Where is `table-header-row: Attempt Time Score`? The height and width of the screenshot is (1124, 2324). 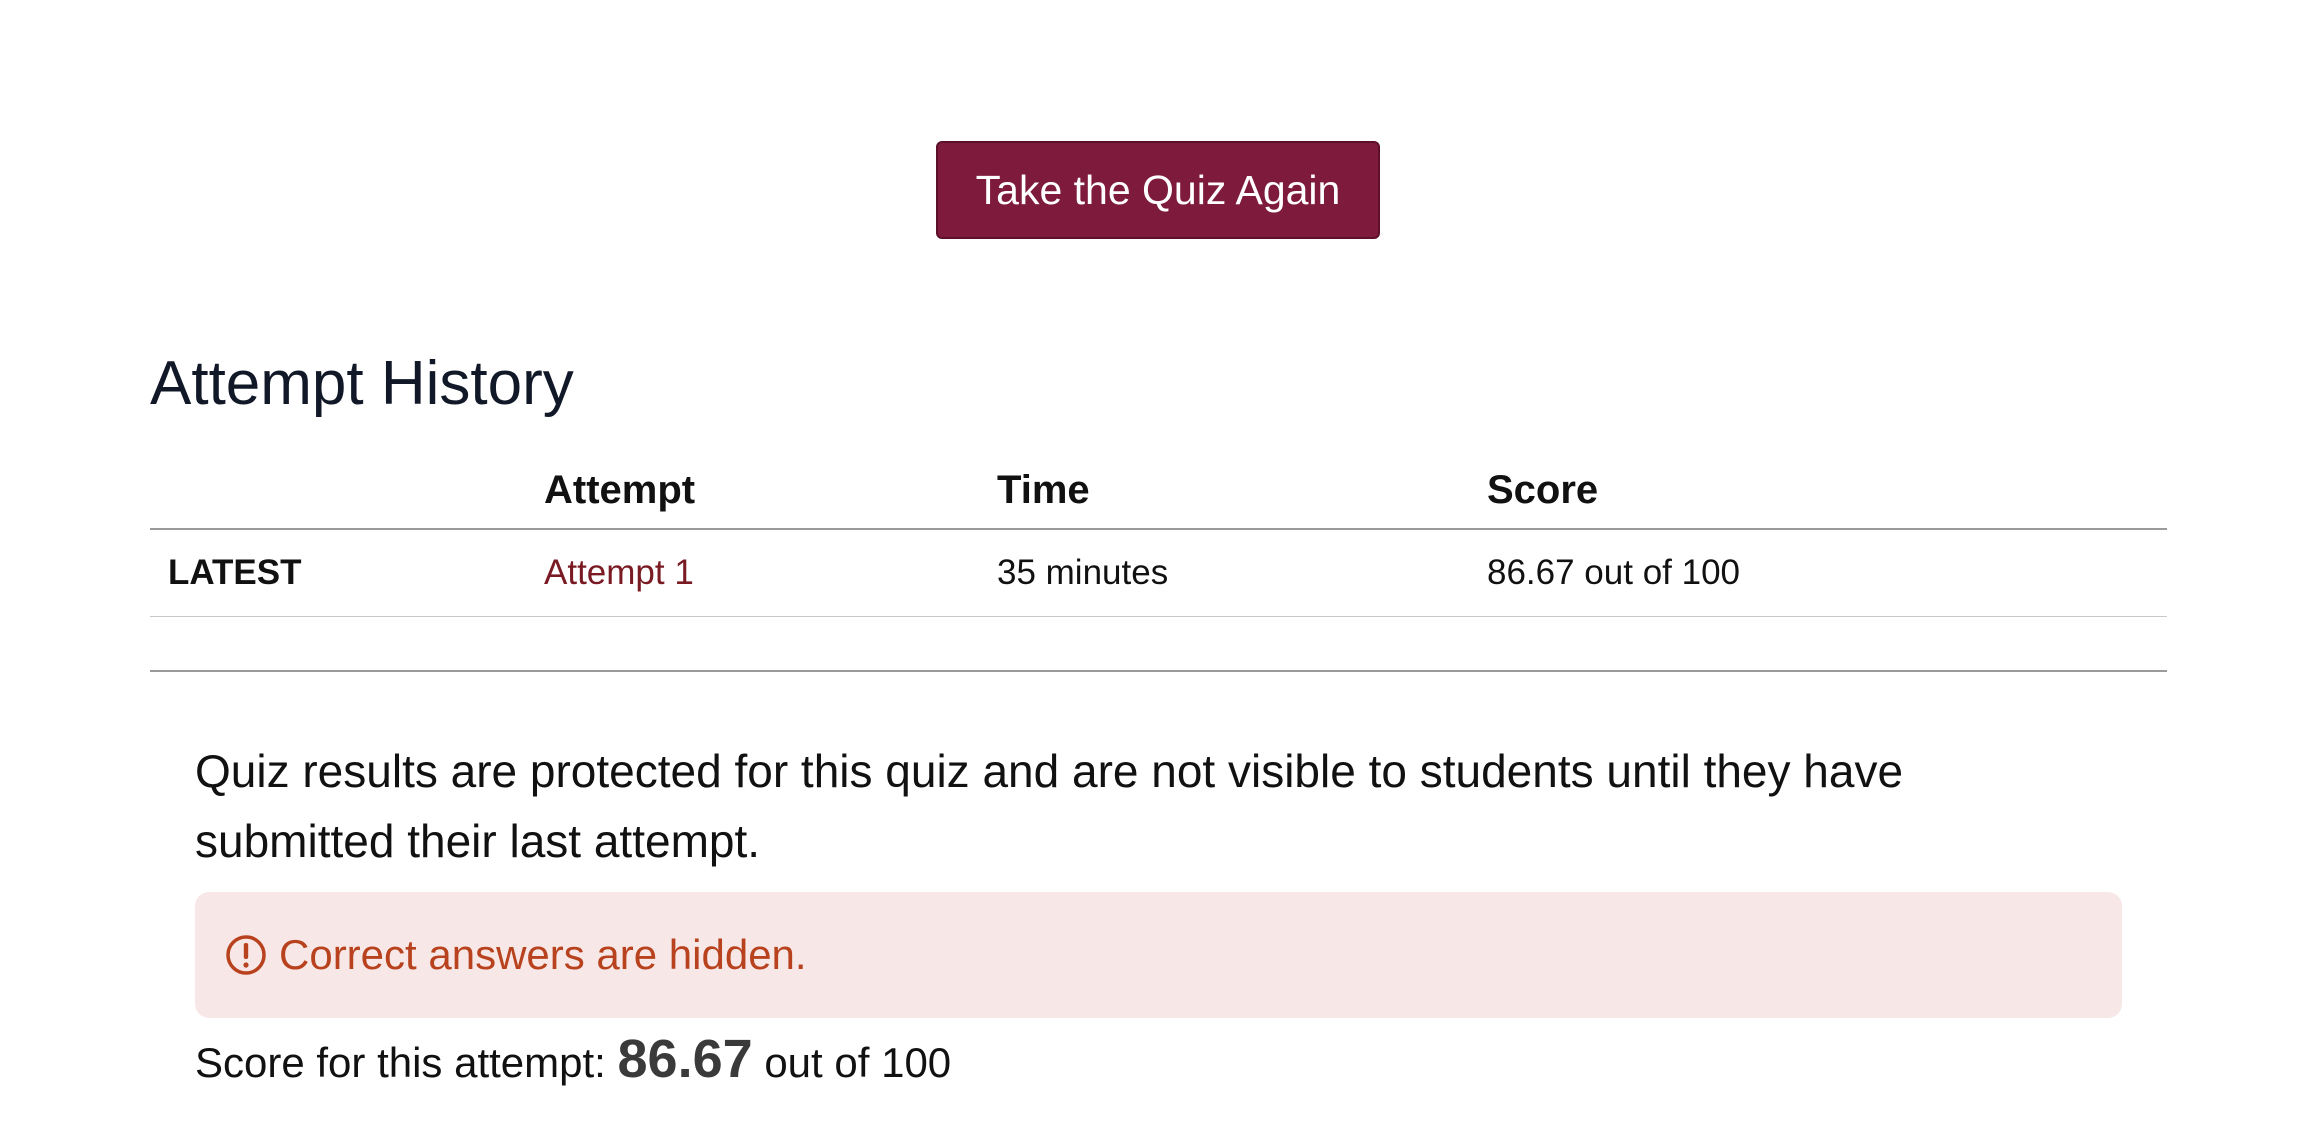
table-header-row: Attempt Time Score is located at coordinates (1158, 491).